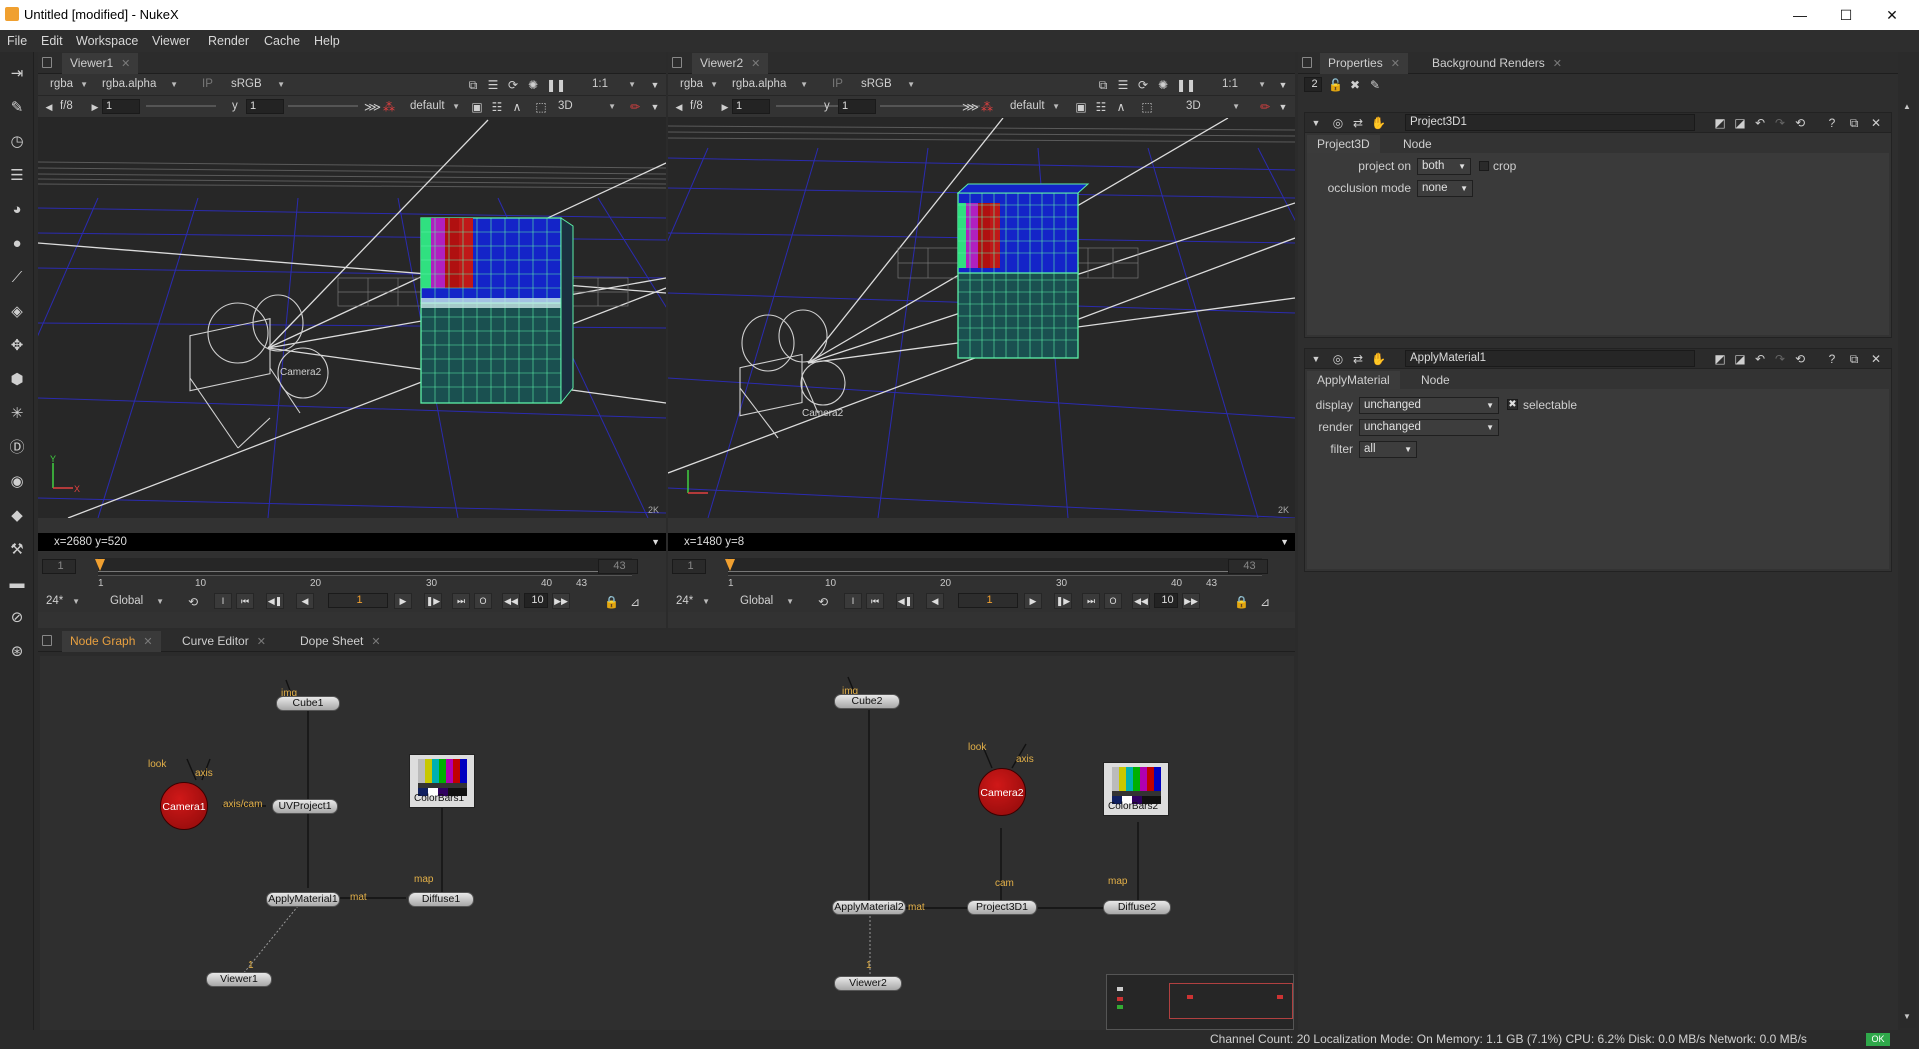  I want to click on last-frame-button: ⏭, so click(461, 601).